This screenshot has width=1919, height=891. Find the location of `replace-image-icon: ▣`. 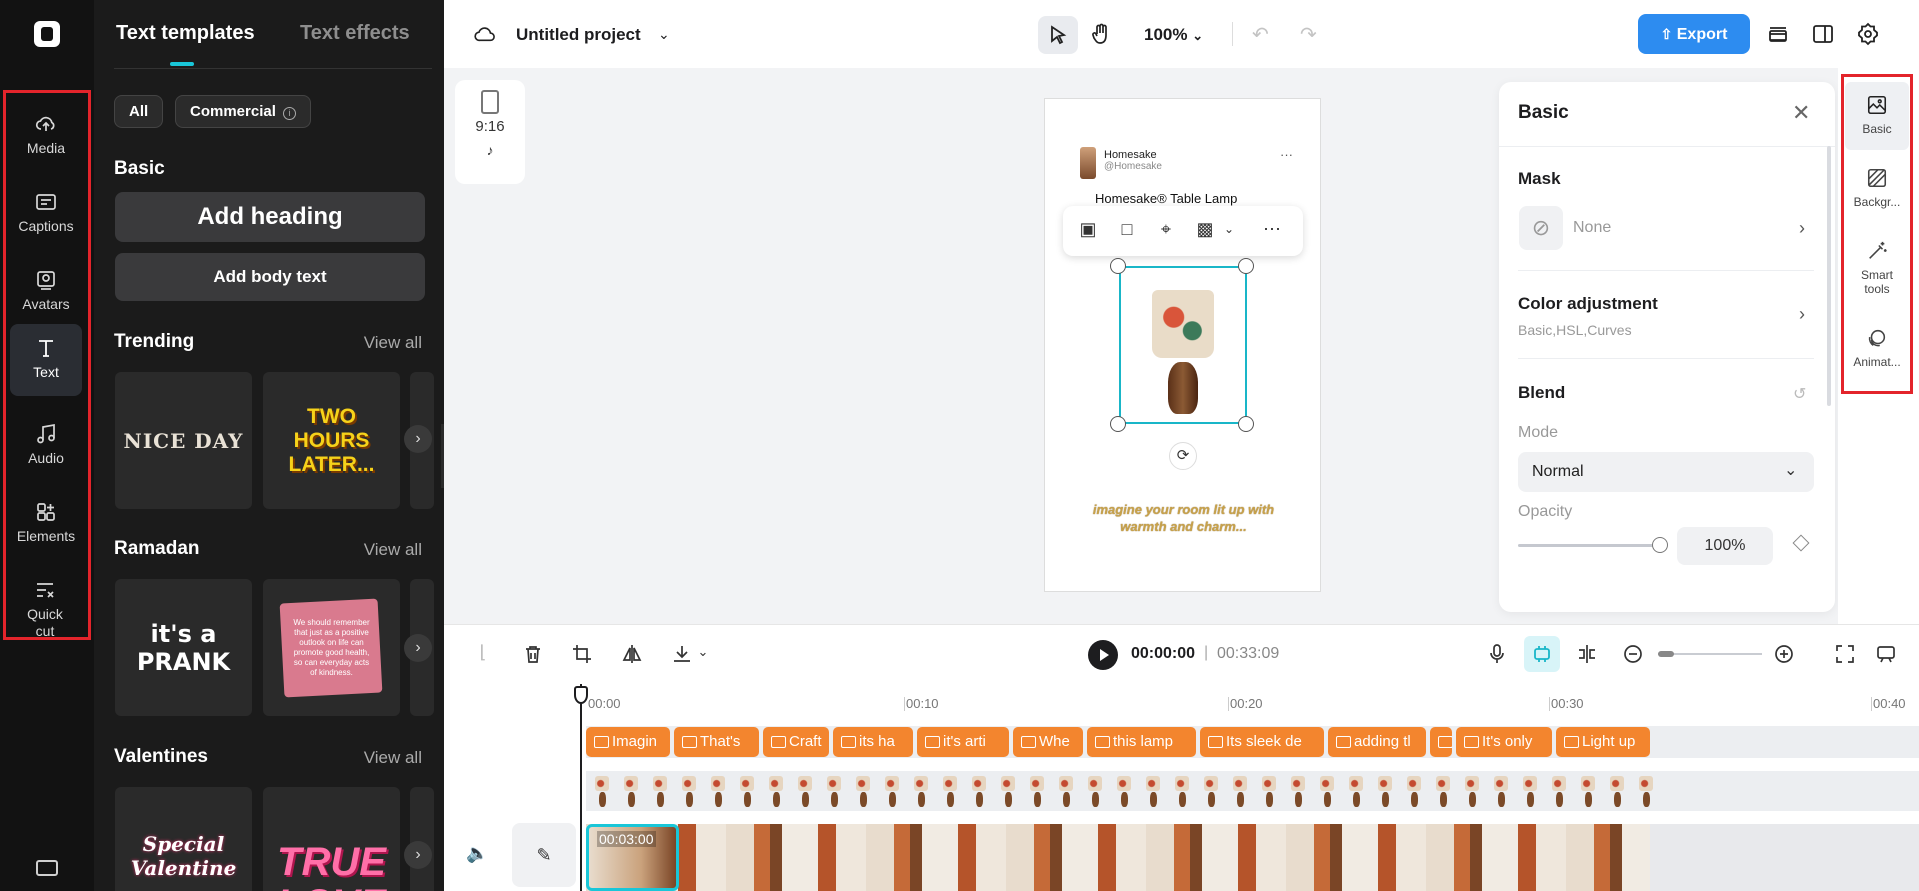

replace-image-icon: ▣ is located at coordinates (1088, 230).